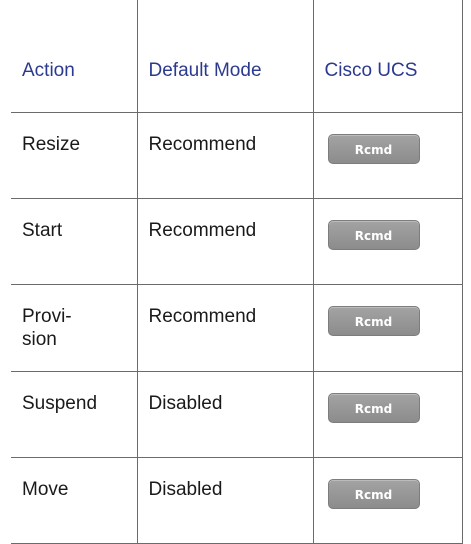 This screenshot has height=544, width=471. I want to click on action-cell: Resize, so click(74, 155).